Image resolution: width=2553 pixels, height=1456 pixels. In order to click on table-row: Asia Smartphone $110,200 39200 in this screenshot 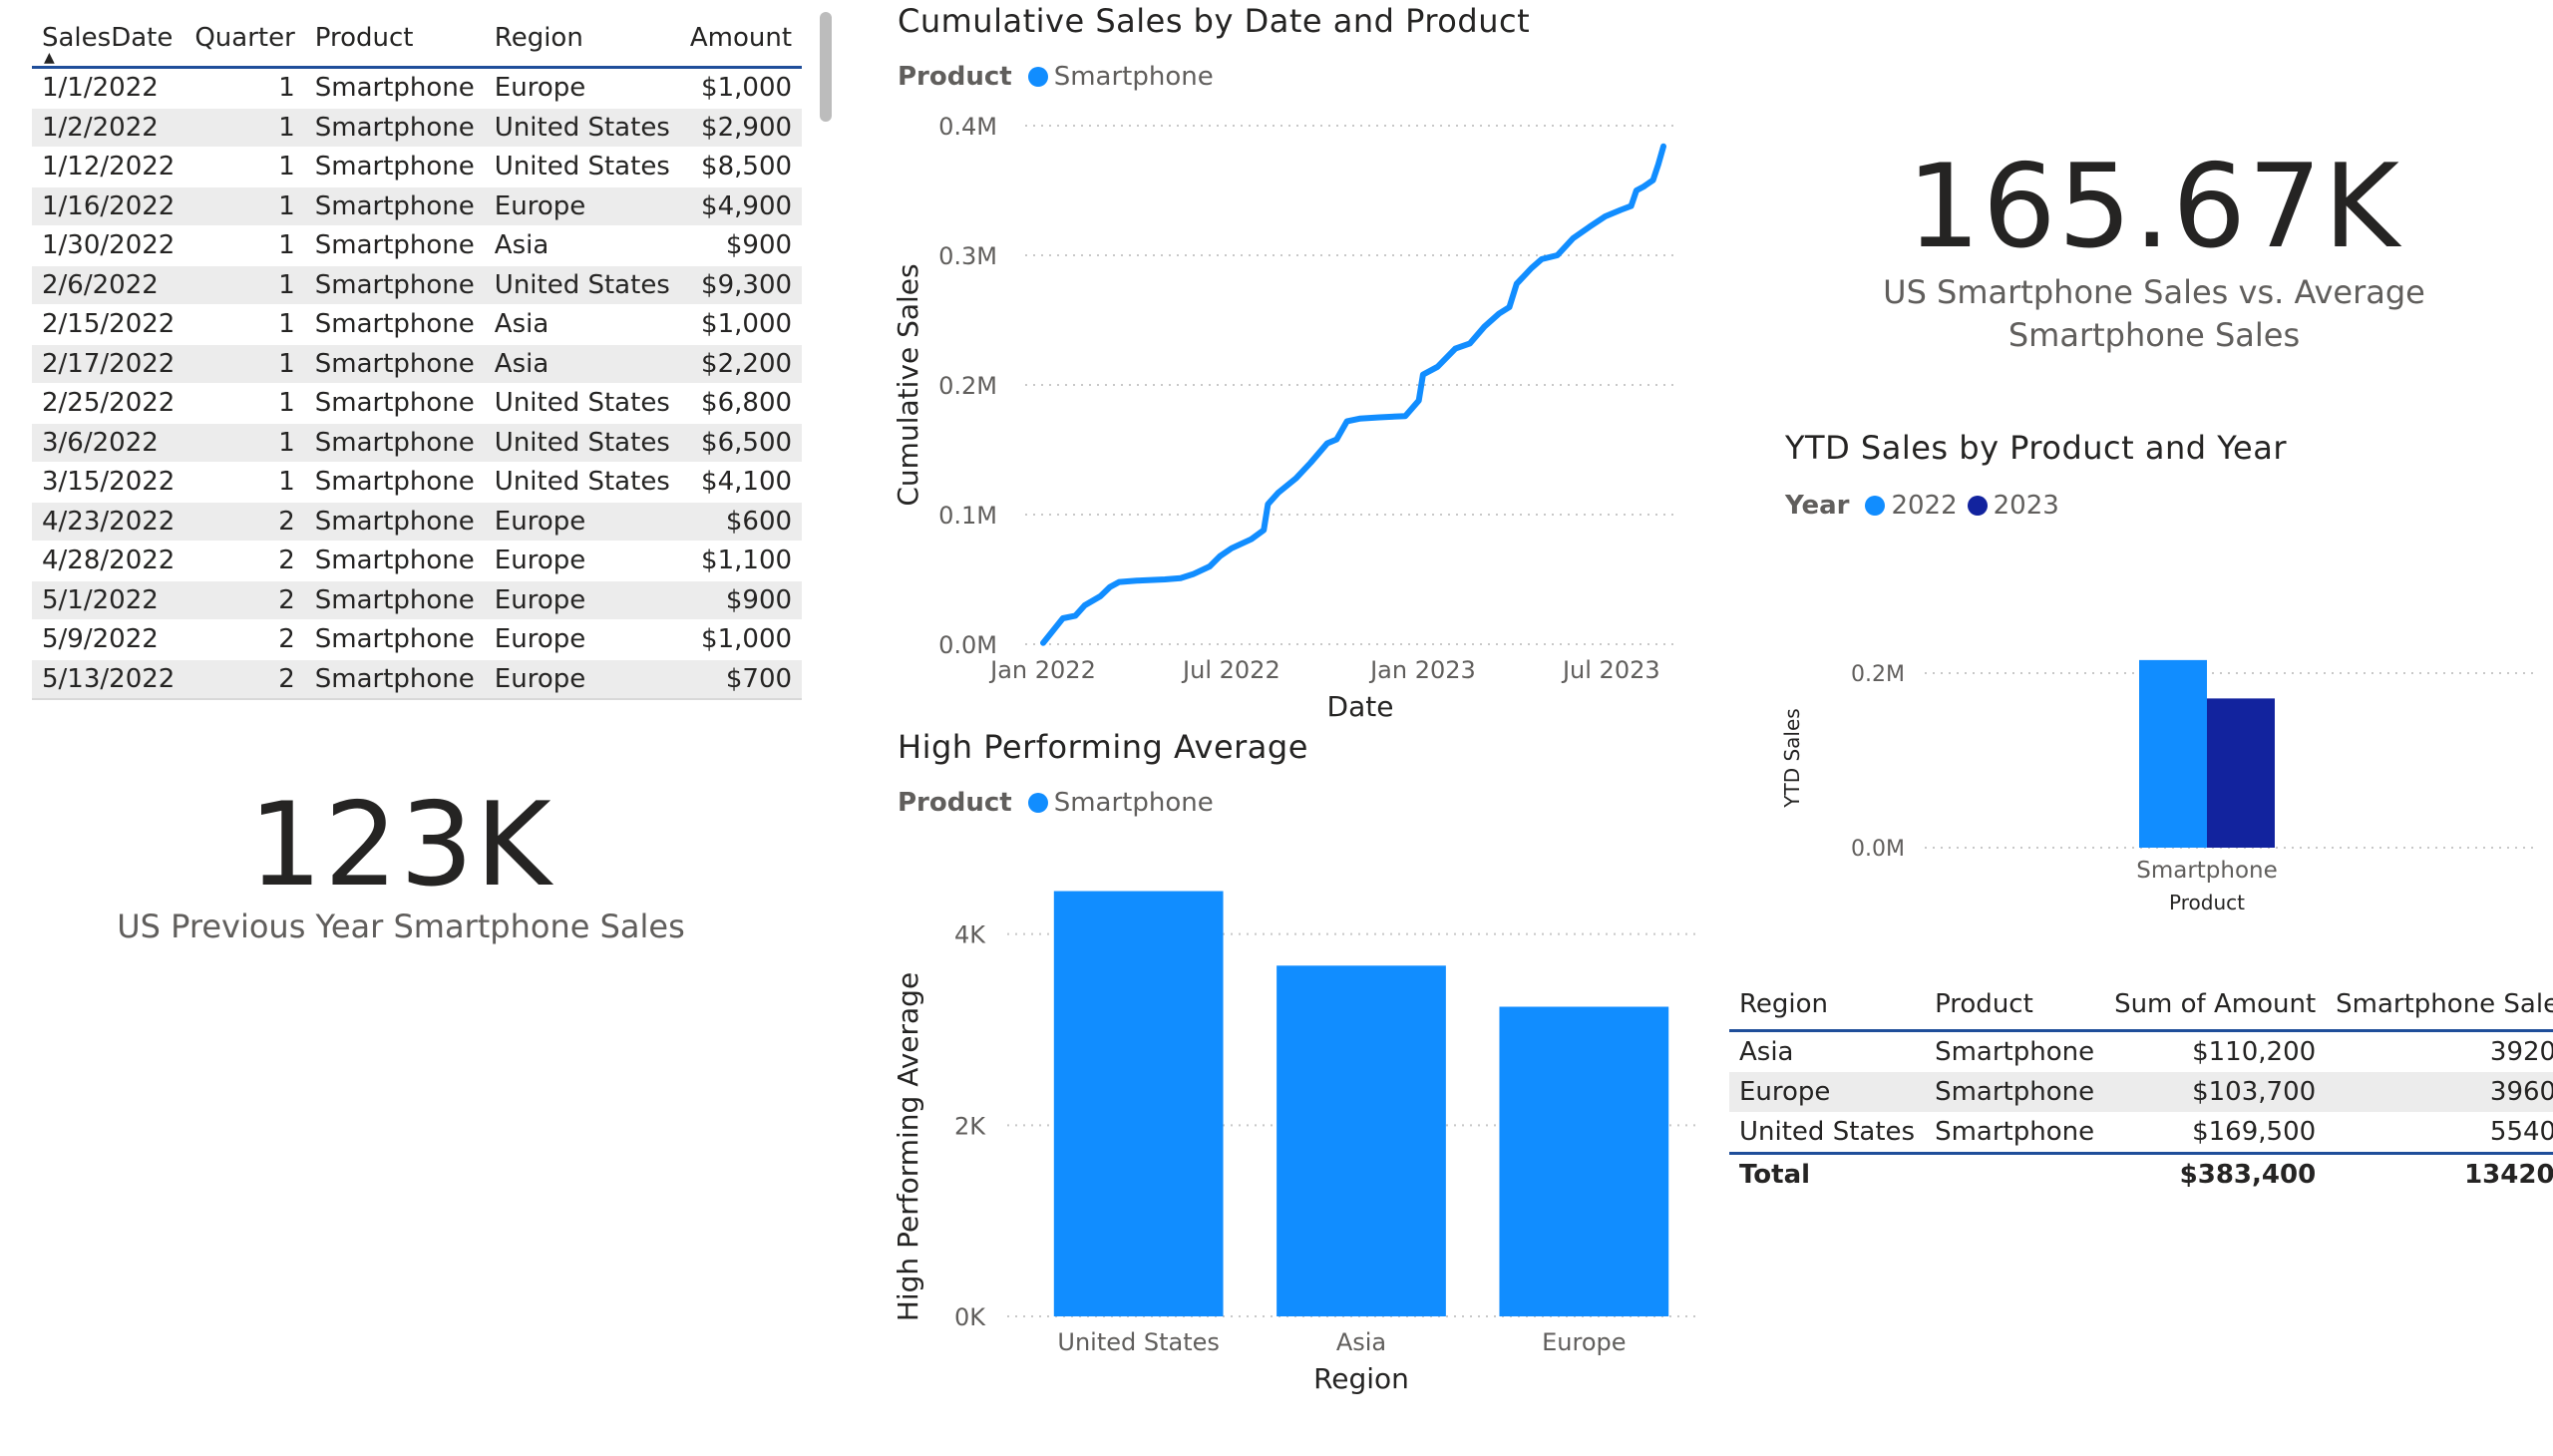, I will do `click(2141, 1052)`.